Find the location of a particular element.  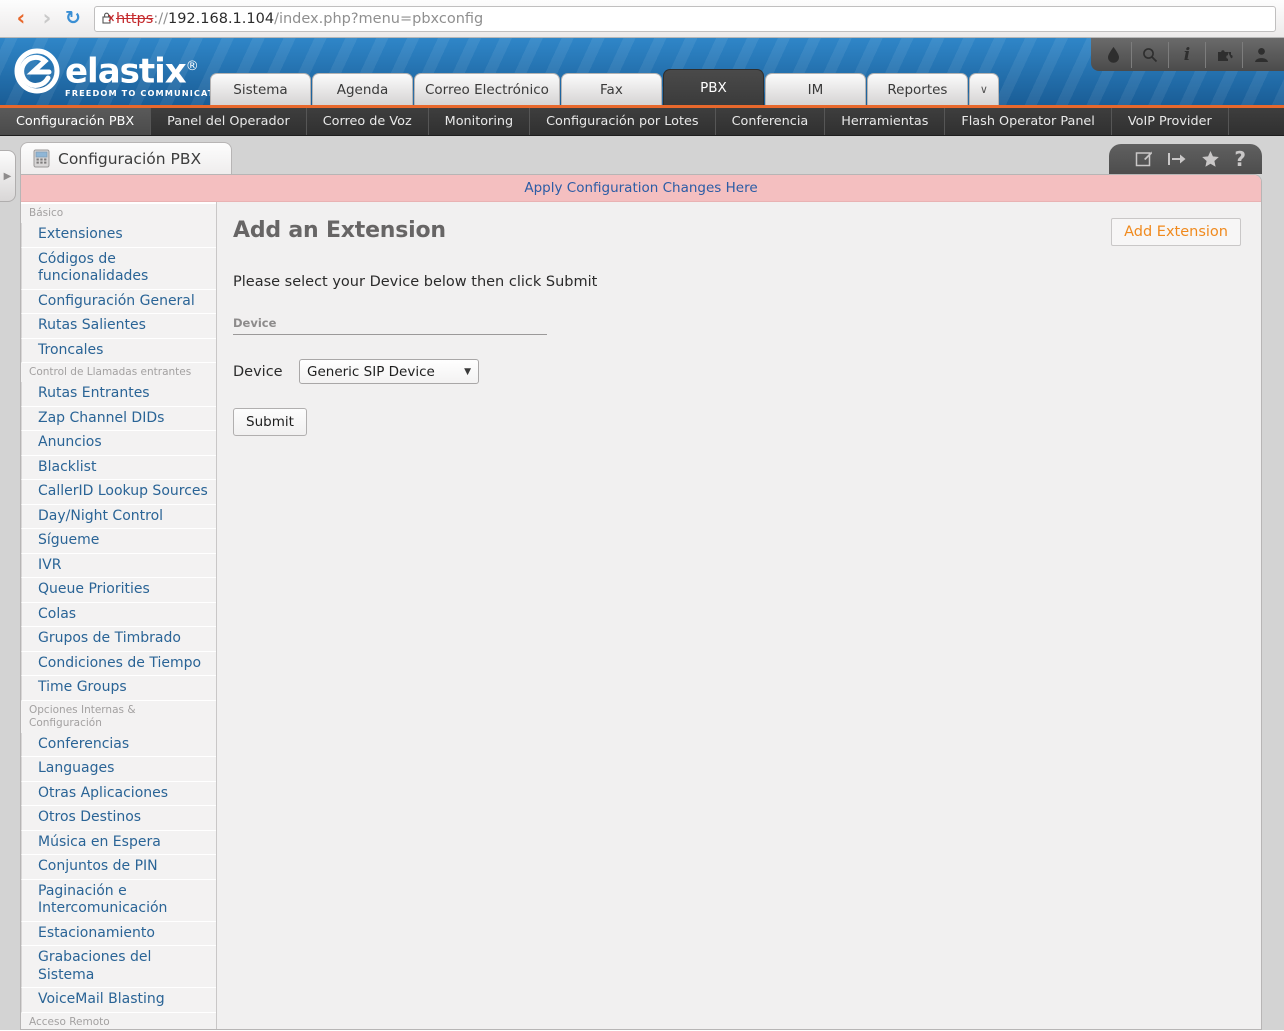

sidebar-item-conferencias: Conferencias is located at coordinates (118, 744).